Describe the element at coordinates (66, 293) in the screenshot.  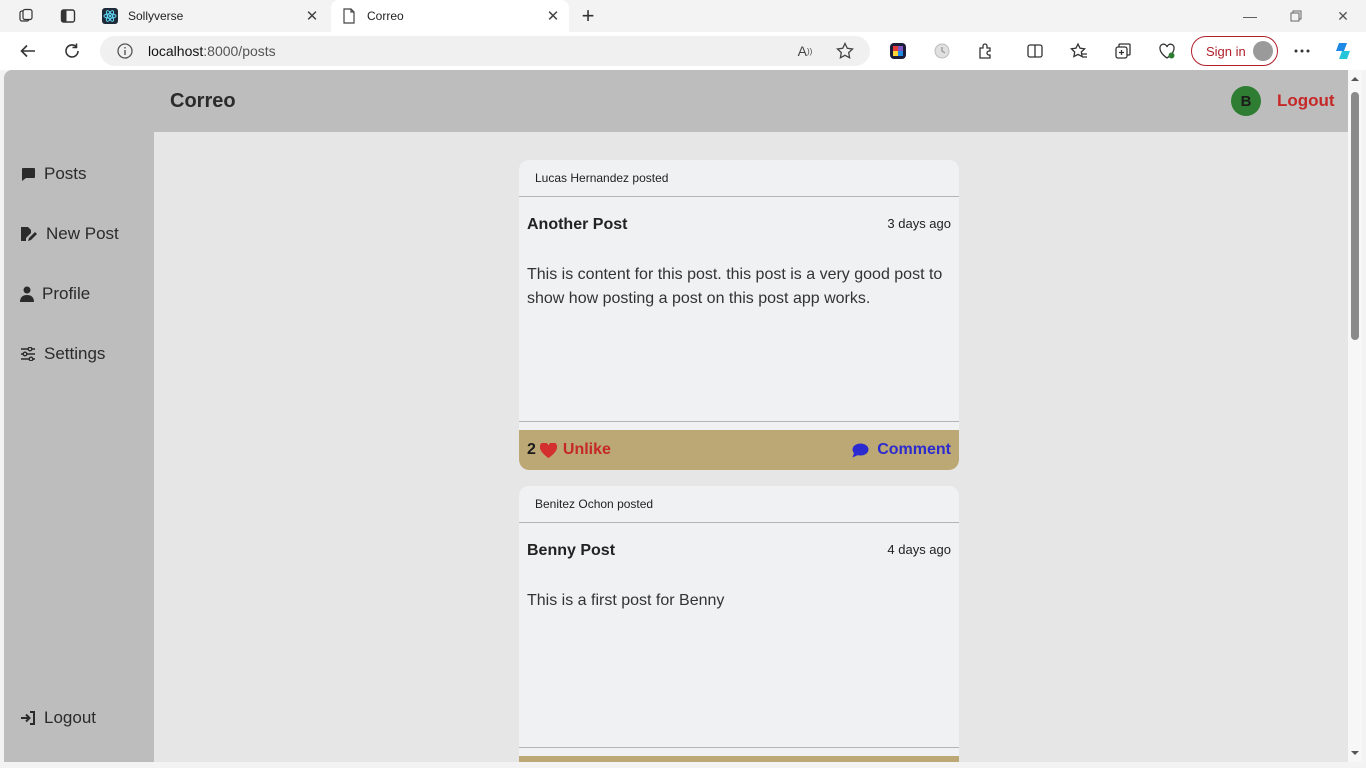
I see `sidebar-item-label: Profile` at that location.